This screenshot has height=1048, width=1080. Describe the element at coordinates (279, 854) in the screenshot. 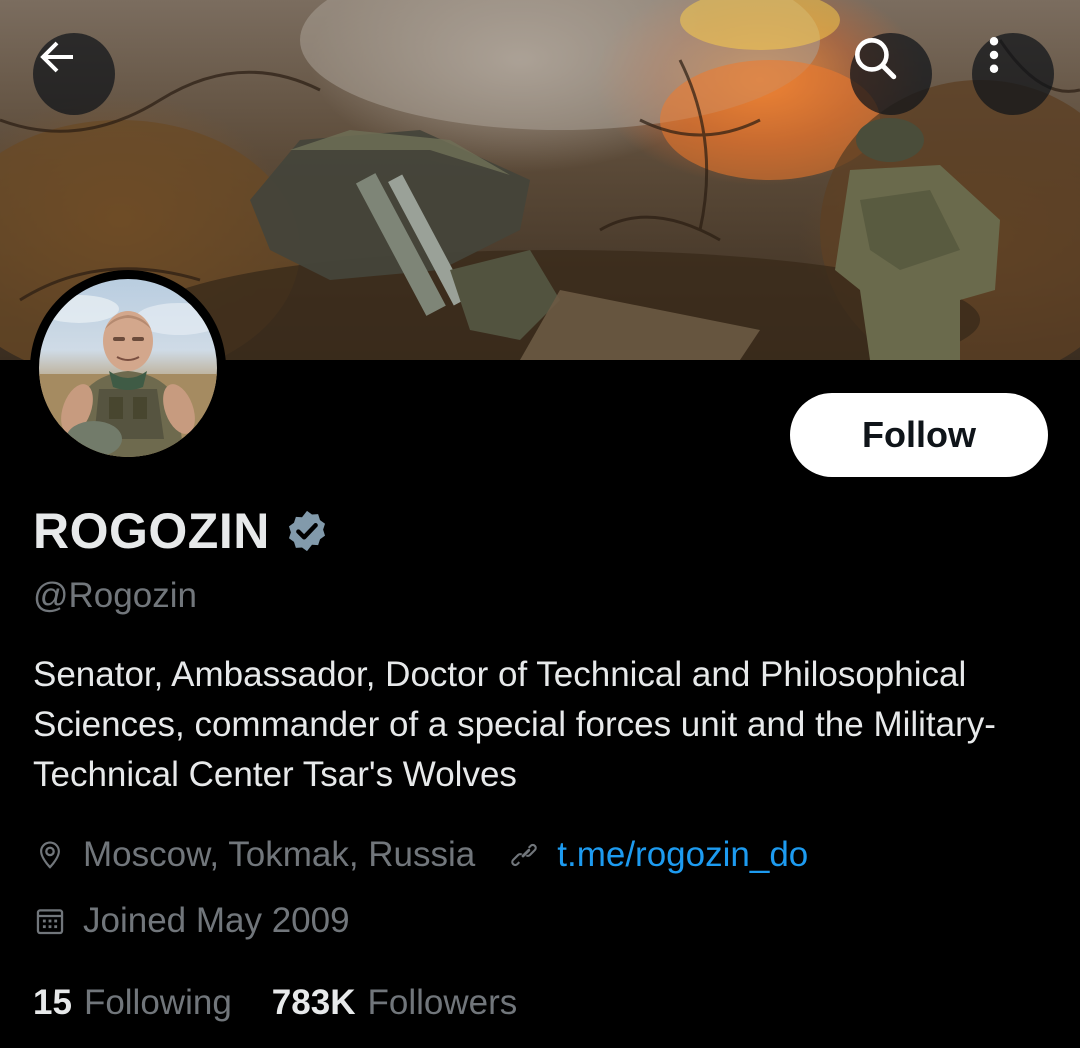

I see `location-text: Moscow, Tokmak, Russia` at that location.